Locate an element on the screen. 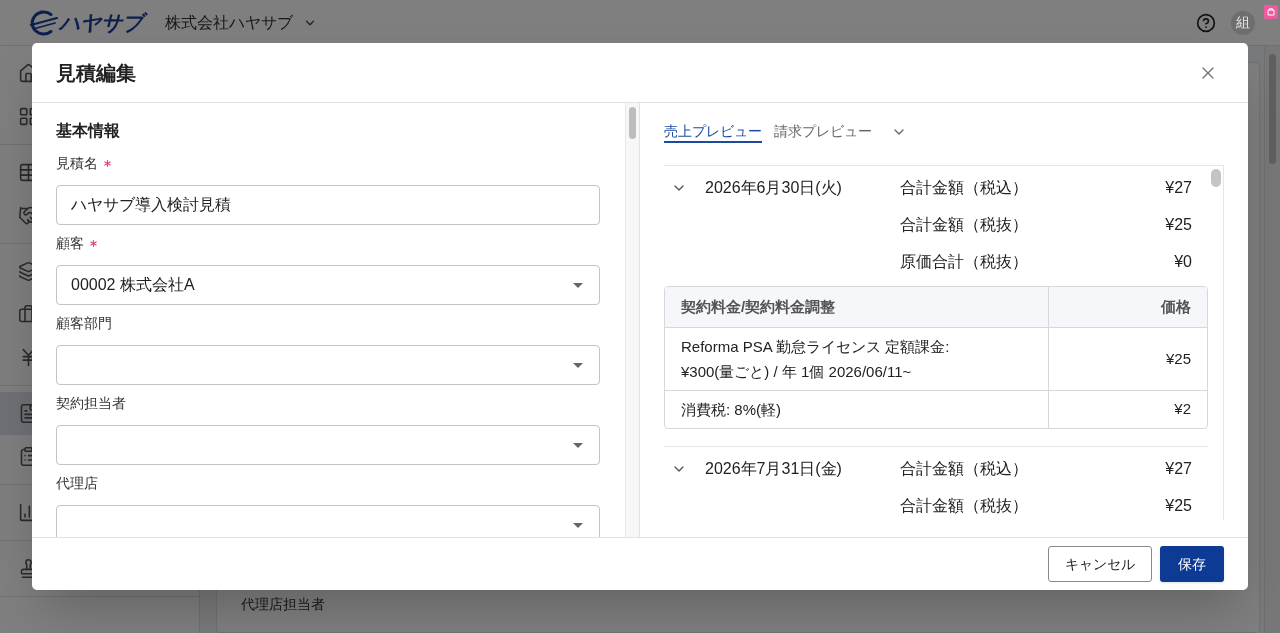  date-label: 2026年6月30日(火) is located at coordinates (773, 187).